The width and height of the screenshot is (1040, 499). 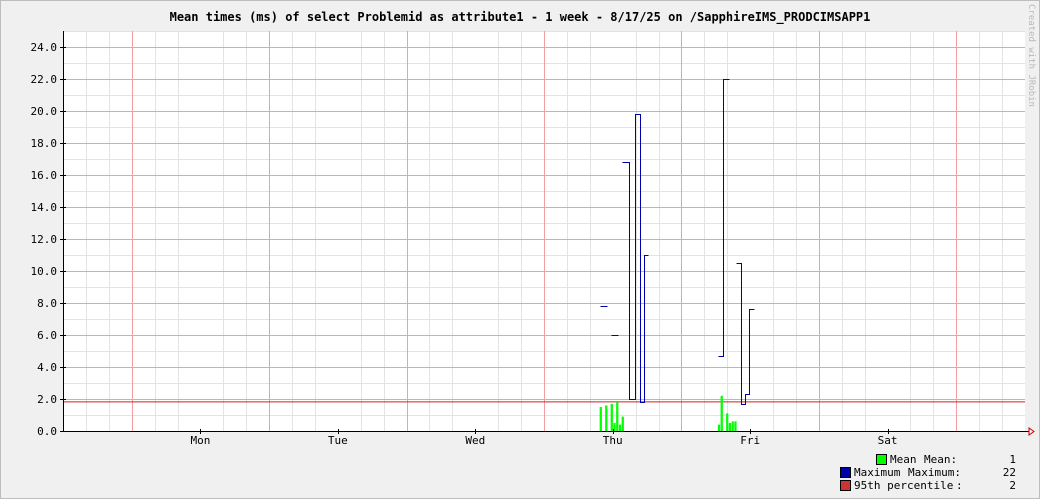 What do you see at coordinates (47, 399) in the screenshot?
I see `y-tick-label: 2.0` at bounding box center [47, 399].